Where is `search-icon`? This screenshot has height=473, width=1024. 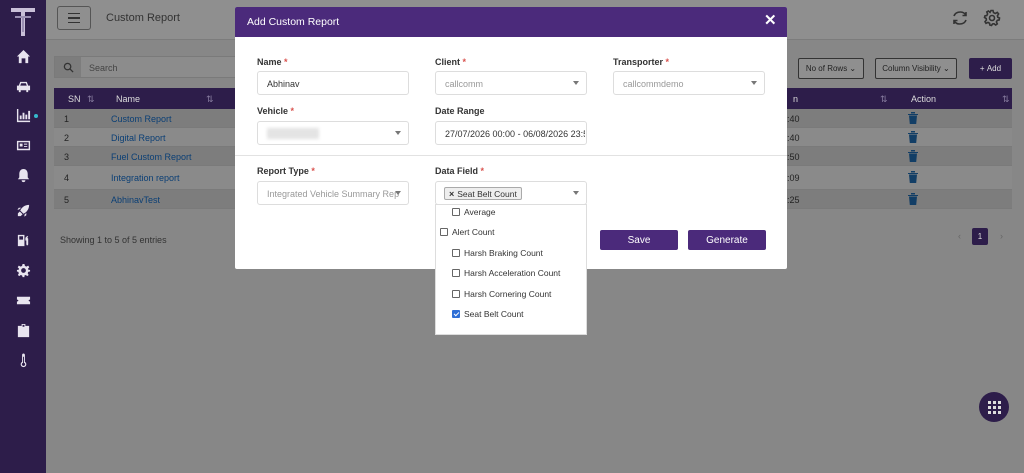 search-icon is located at coordinates (68, 67).